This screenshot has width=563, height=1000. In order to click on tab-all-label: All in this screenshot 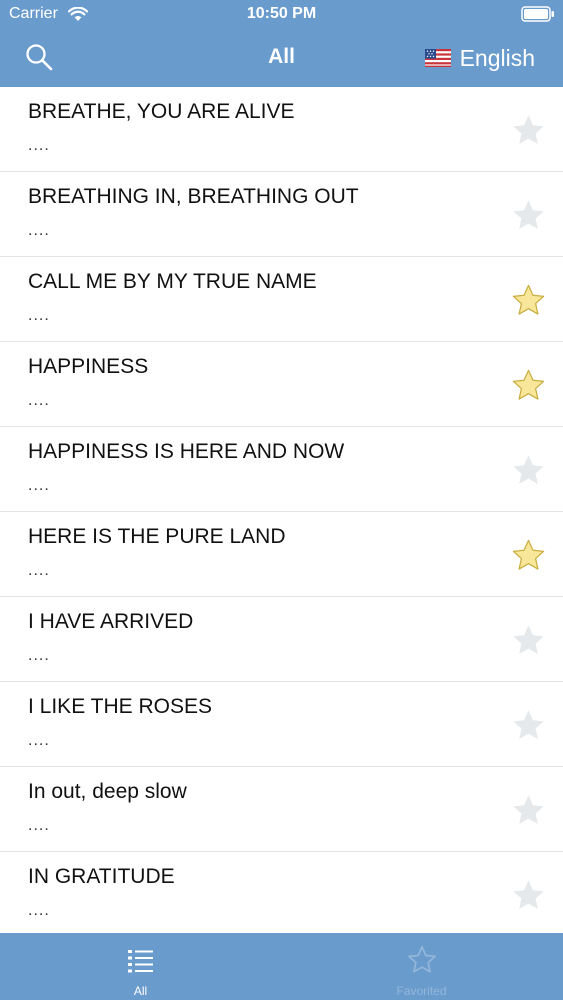, I will do `click(140, 991)`.